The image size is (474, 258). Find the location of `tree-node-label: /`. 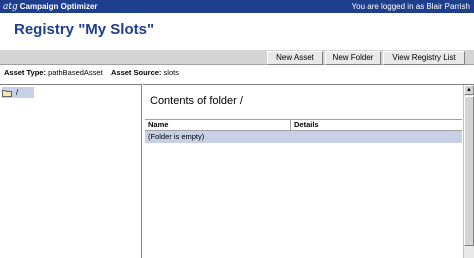

tree-node-label: / is located at coordinates (17, 92).